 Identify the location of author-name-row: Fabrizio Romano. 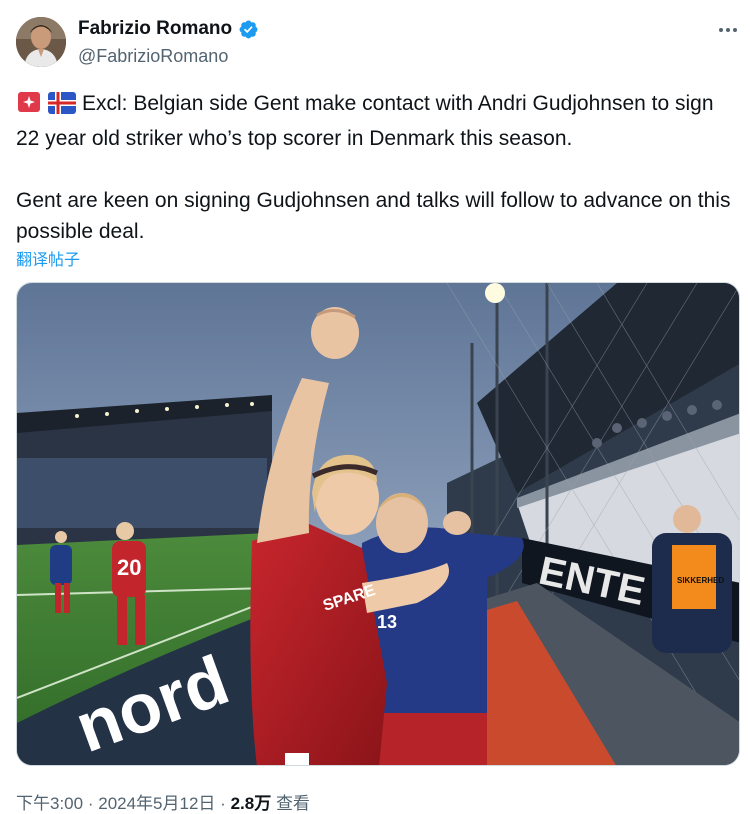
(168, 29).